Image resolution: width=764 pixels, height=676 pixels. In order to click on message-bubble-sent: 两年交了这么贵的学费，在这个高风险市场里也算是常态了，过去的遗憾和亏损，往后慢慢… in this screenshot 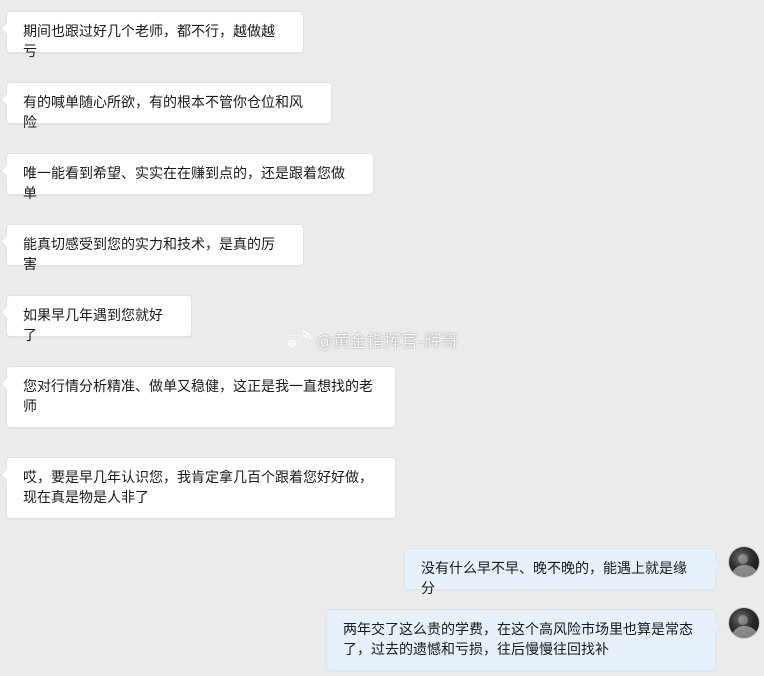, I will do `click(521, 640)`.